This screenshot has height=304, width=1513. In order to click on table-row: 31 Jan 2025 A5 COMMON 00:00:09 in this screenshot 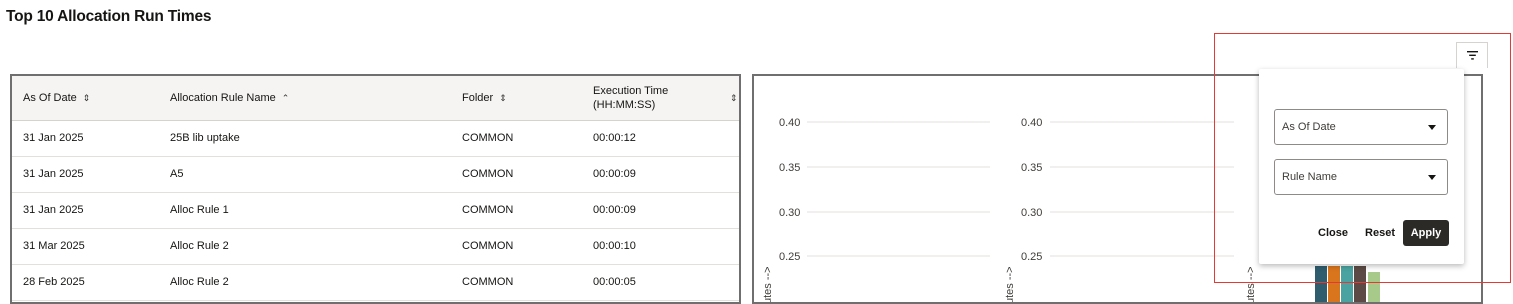, I will do `click(375, 175)`.